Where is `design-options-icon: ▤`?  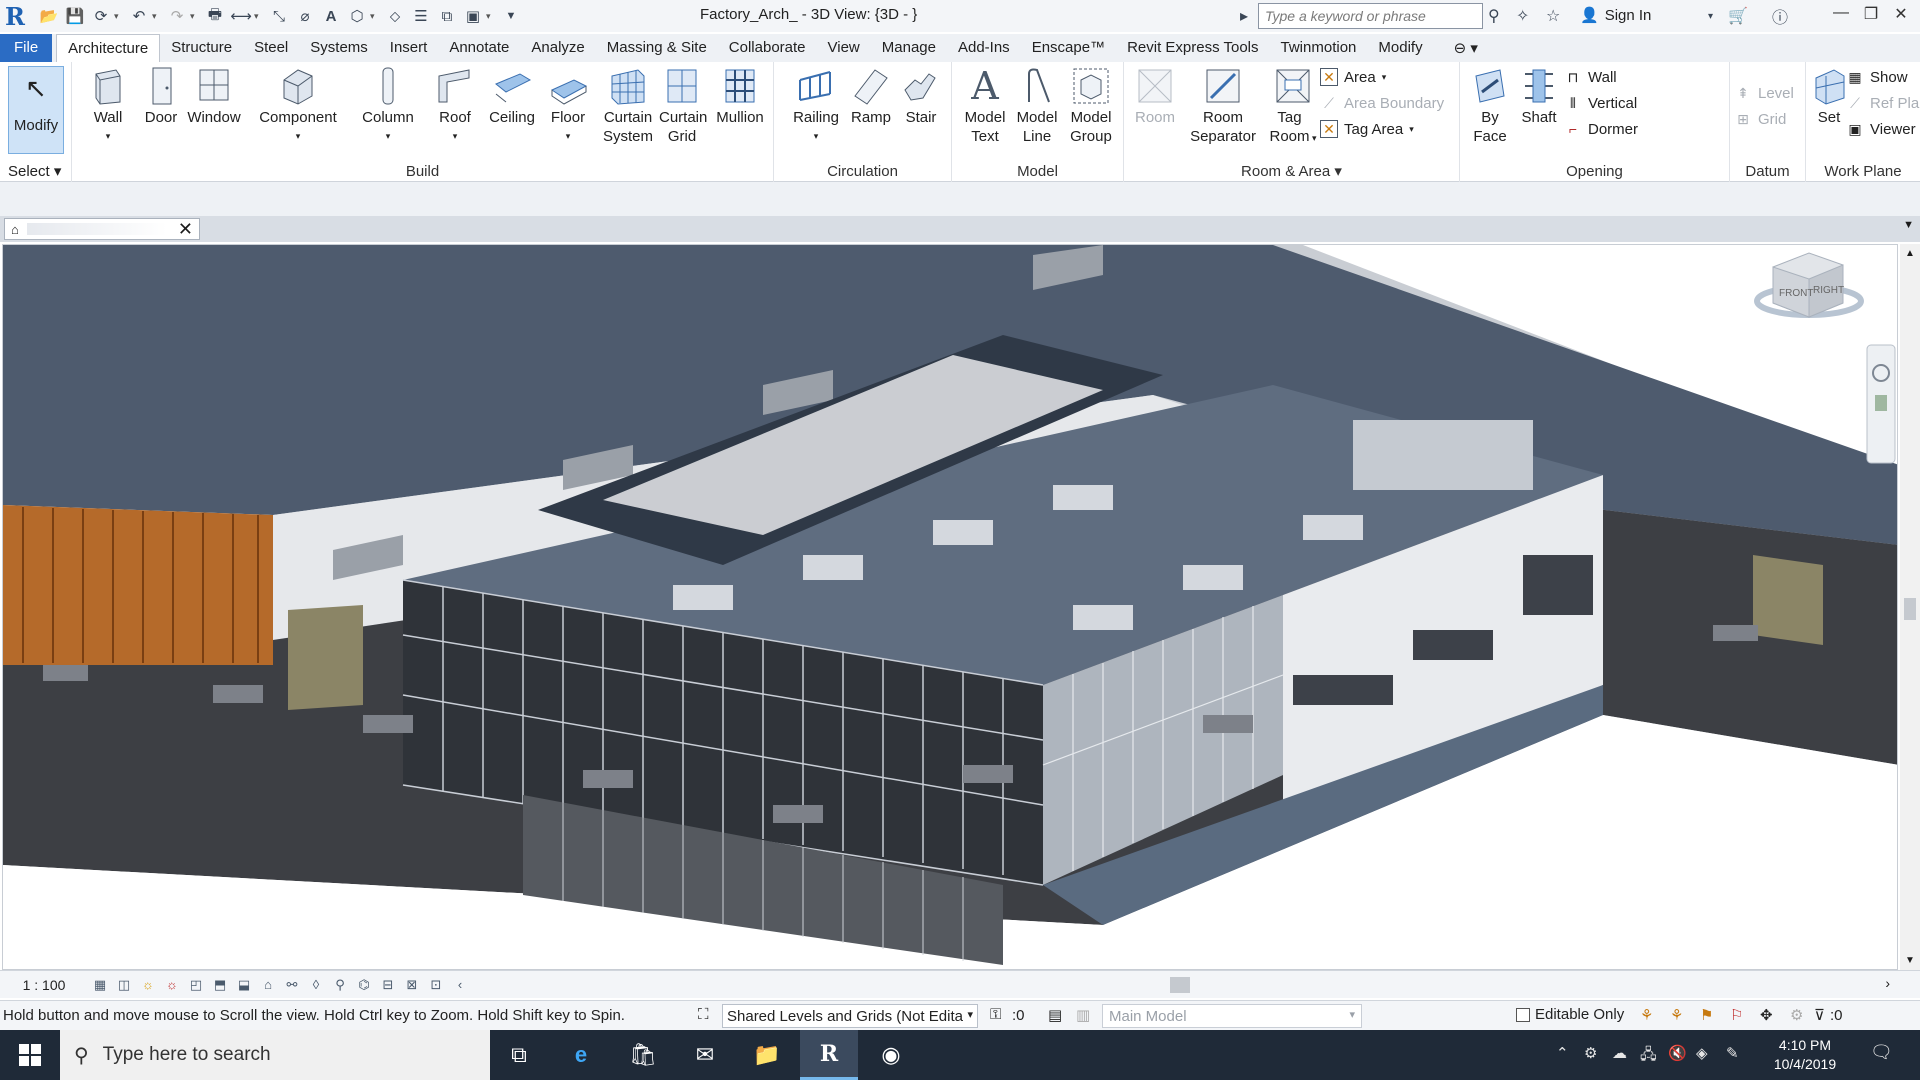
design-options-icon: ▤ is located at coordinates (1055, 1015).